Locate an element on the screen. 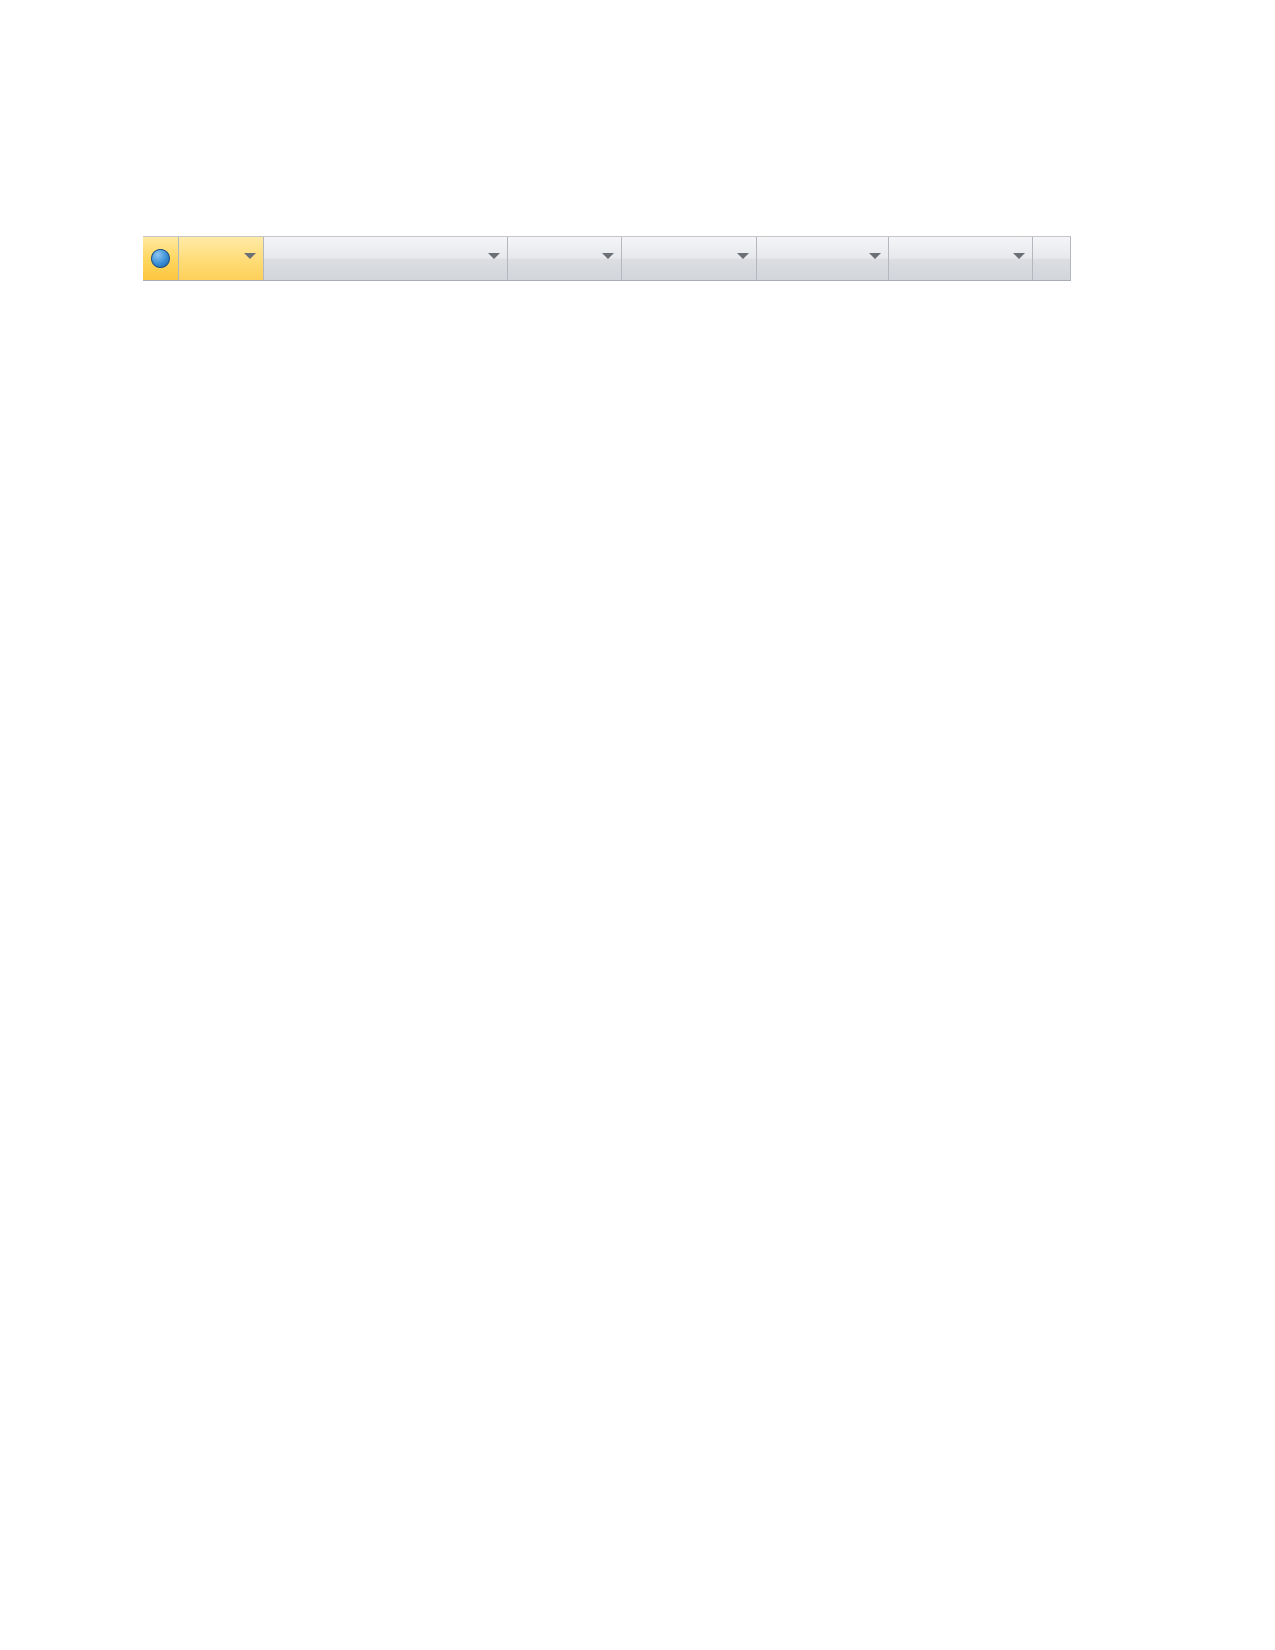  column-header-task-name is located at coordinates (386, 258).